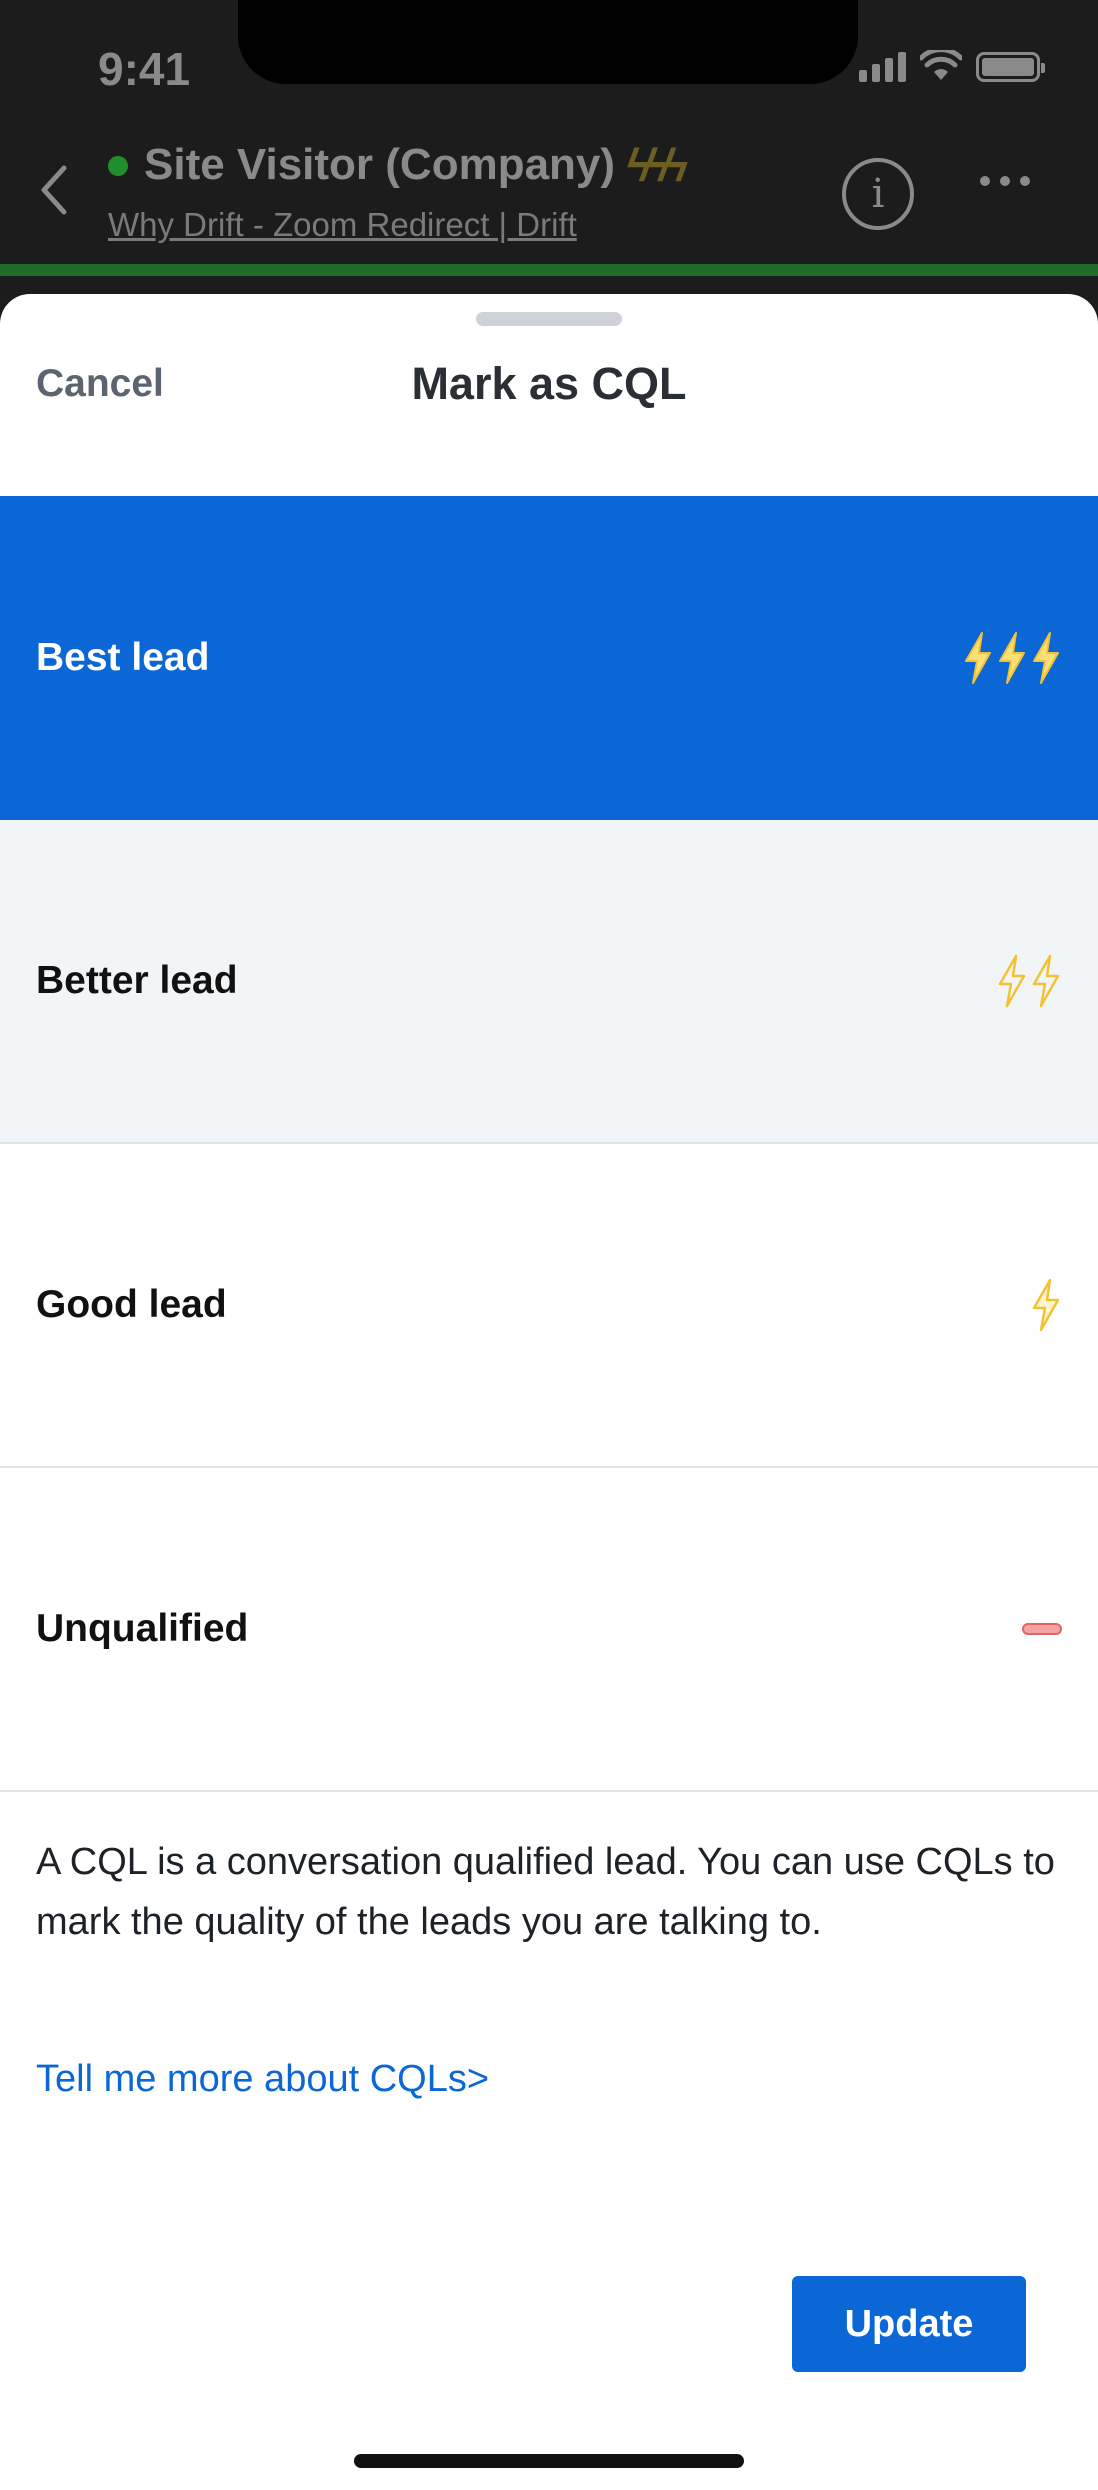  I want to click on option-best-lead: Best lead, so click(549, 658).